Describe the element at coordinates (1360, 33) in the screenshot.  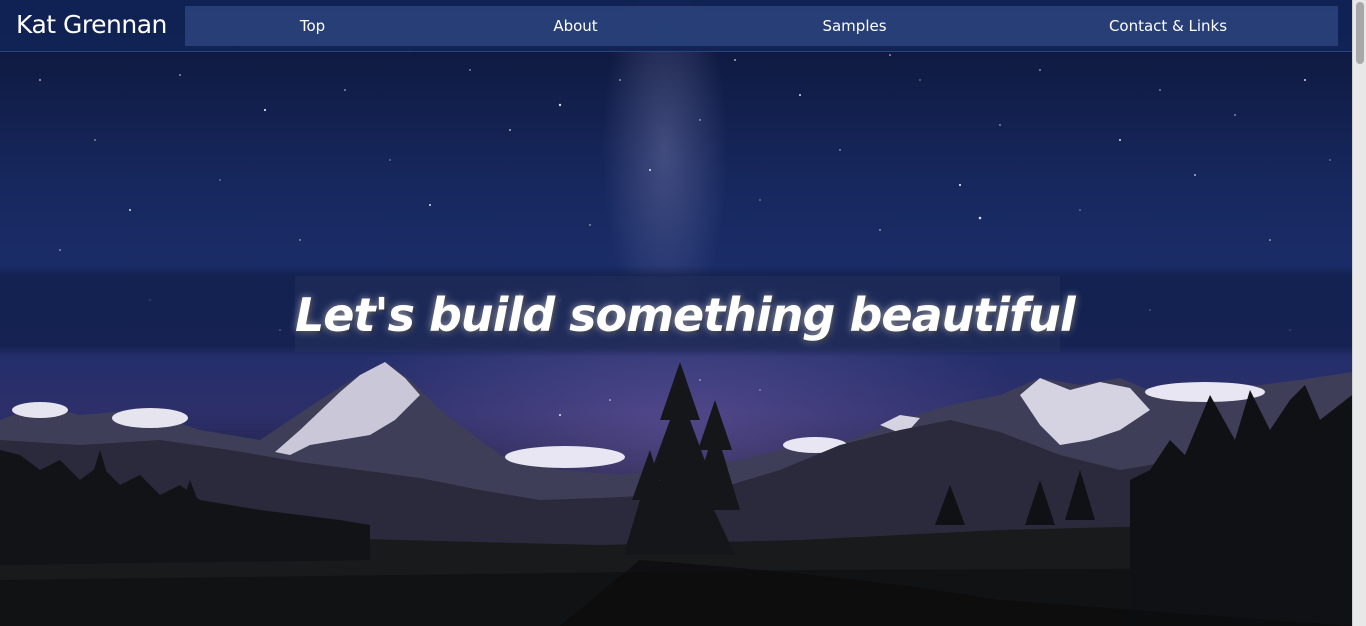
I see `scrollbar-thumb` at that location.